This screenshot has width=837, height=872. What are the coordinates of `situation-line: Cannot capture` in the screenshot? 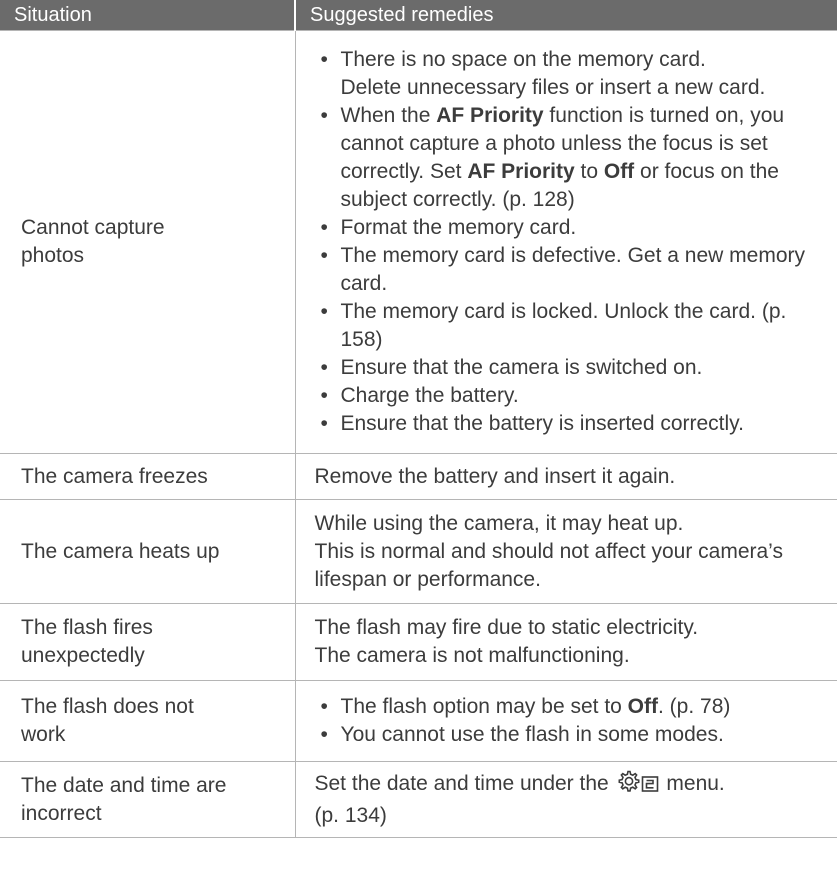 It's located at (93, 227).